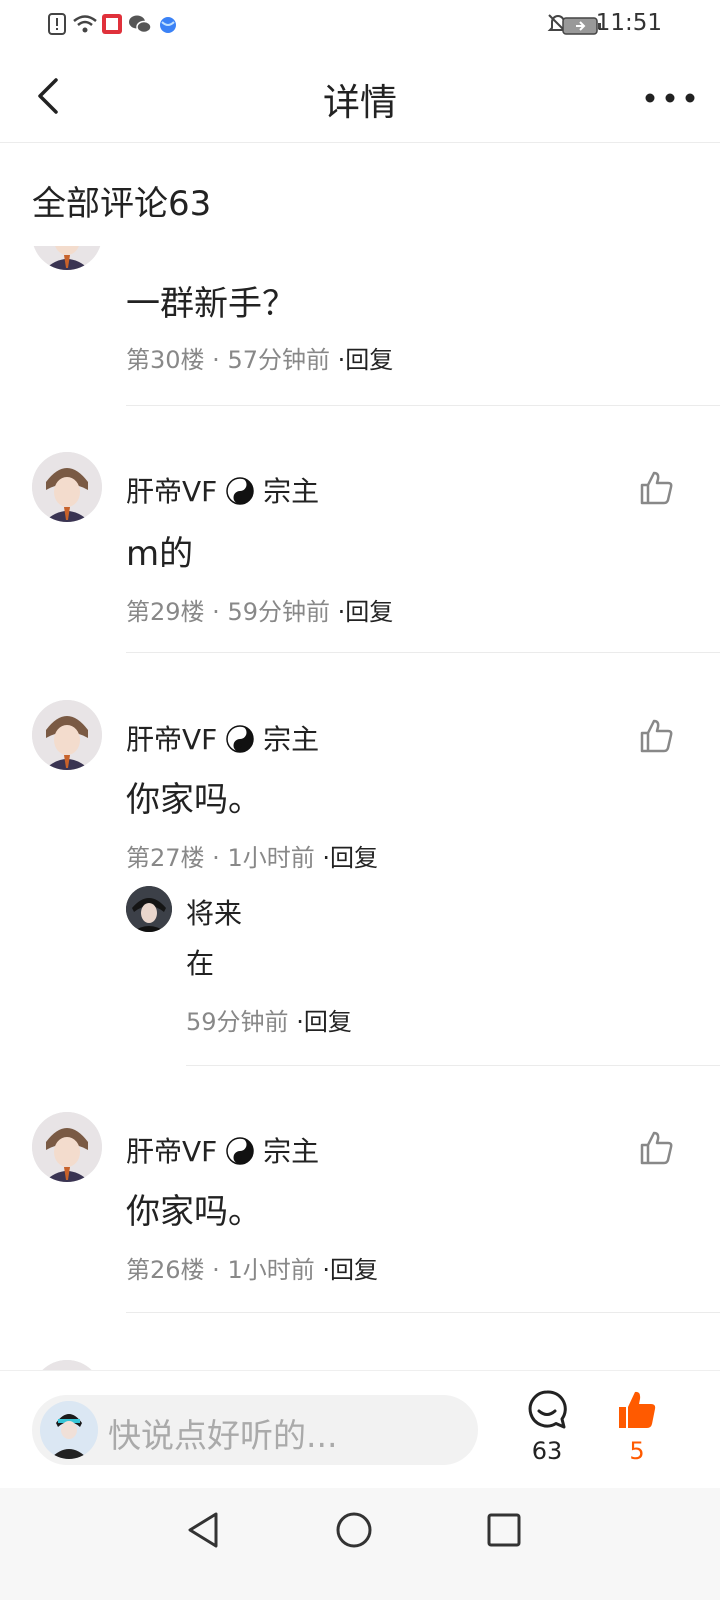  Describe the element at coordinates (160, 554) in the screenshot. I see `comment-text: m的` at that location.